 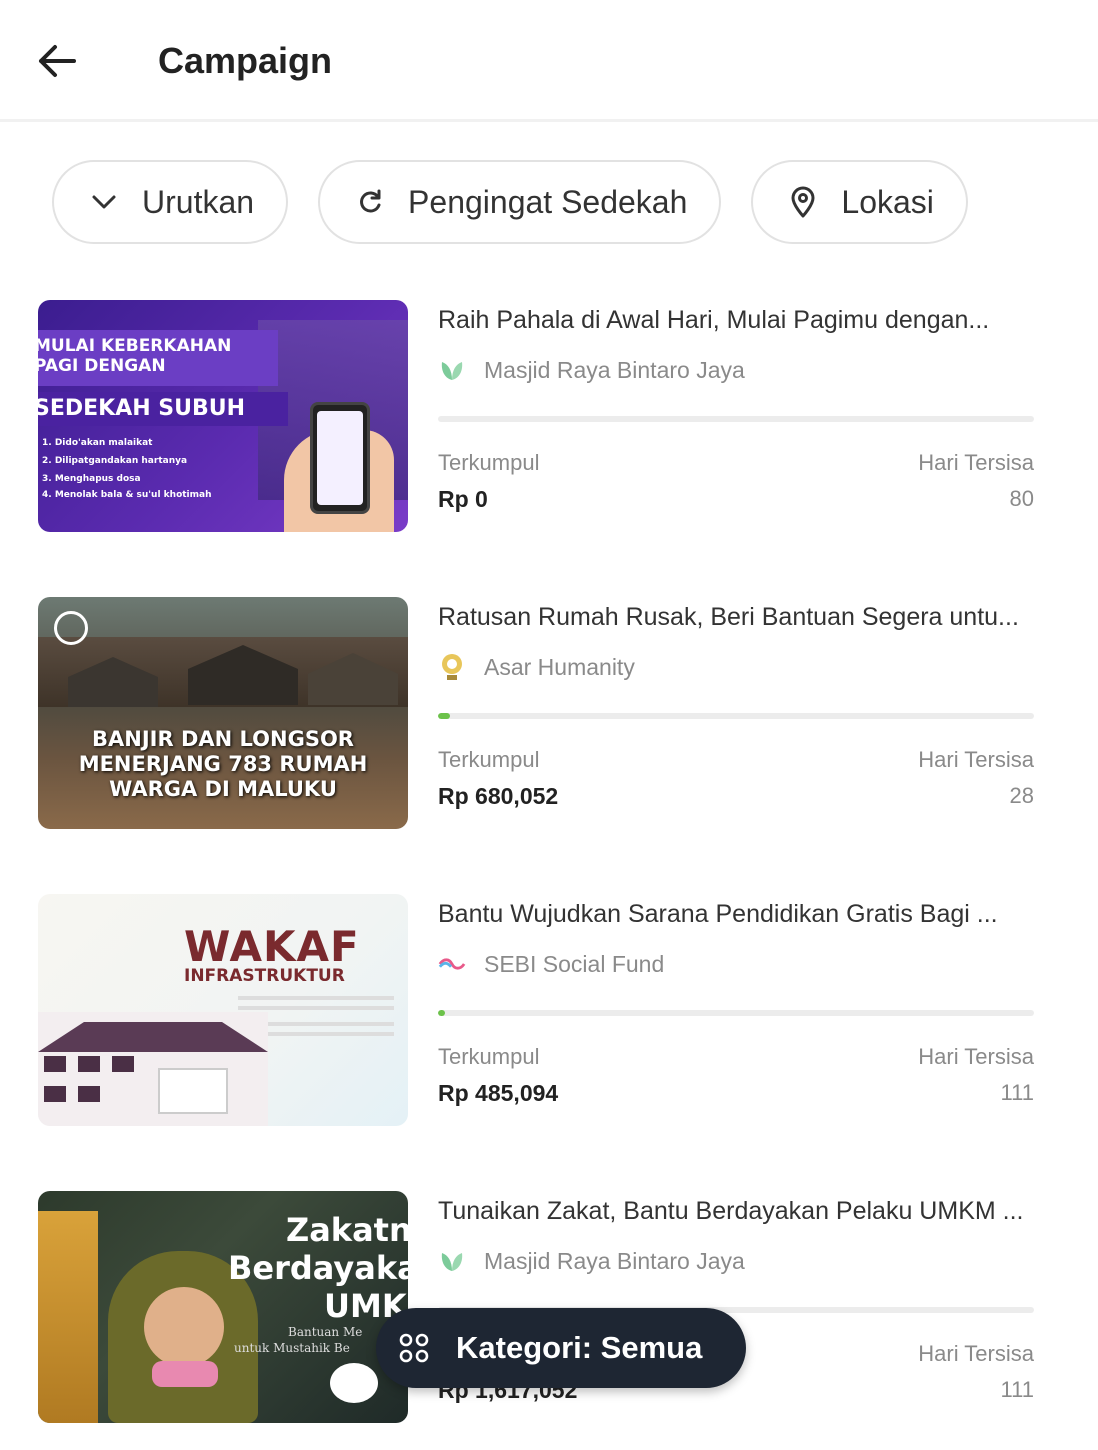 I want to click on building-illustration, so click(x=153, y=1069).